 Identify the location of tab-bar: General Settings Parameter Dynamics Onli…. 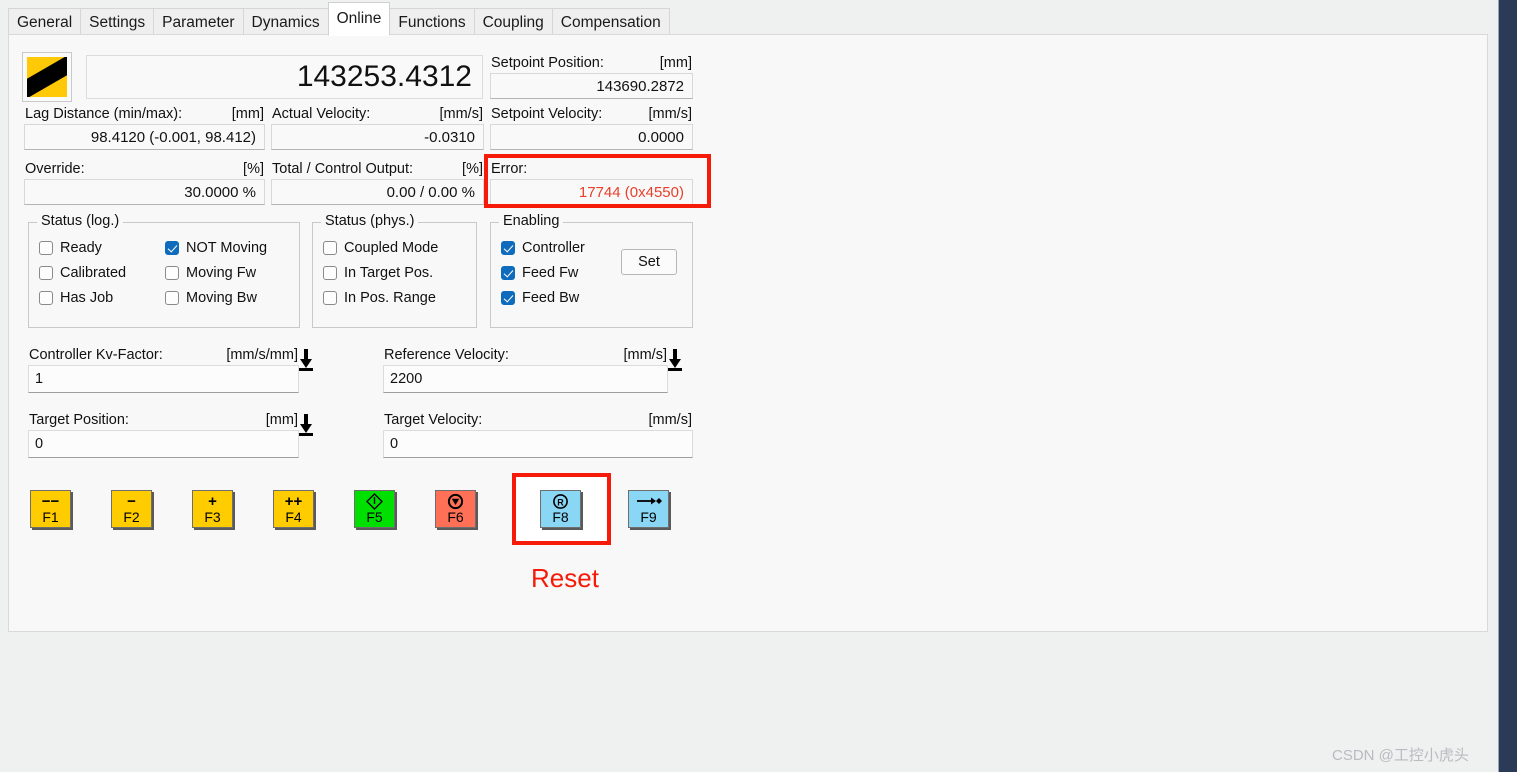
(748, 18).